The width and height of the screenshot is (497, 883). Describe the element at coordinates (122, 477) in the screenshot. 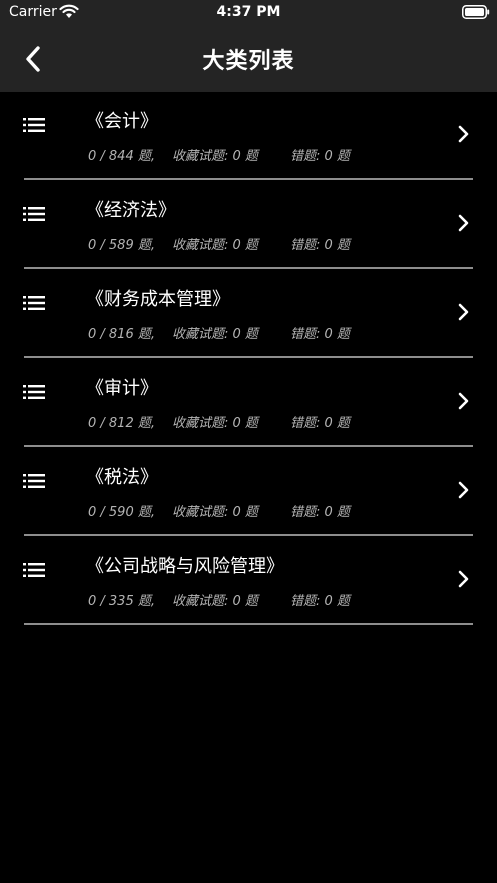

I see `category-title: 《税法》` at that location.